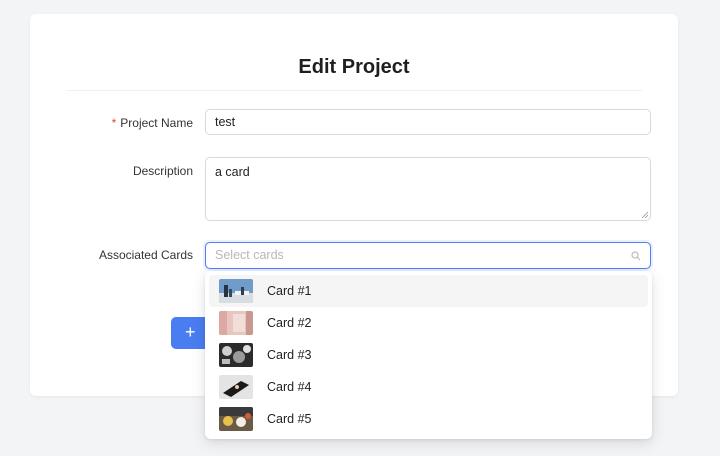 Image resolution: width=720 pixels, height=456 pixels. What do you see at coordinates (636, 256) in the screenshot?
I see `search-icon` at bounding box center [636, 256].